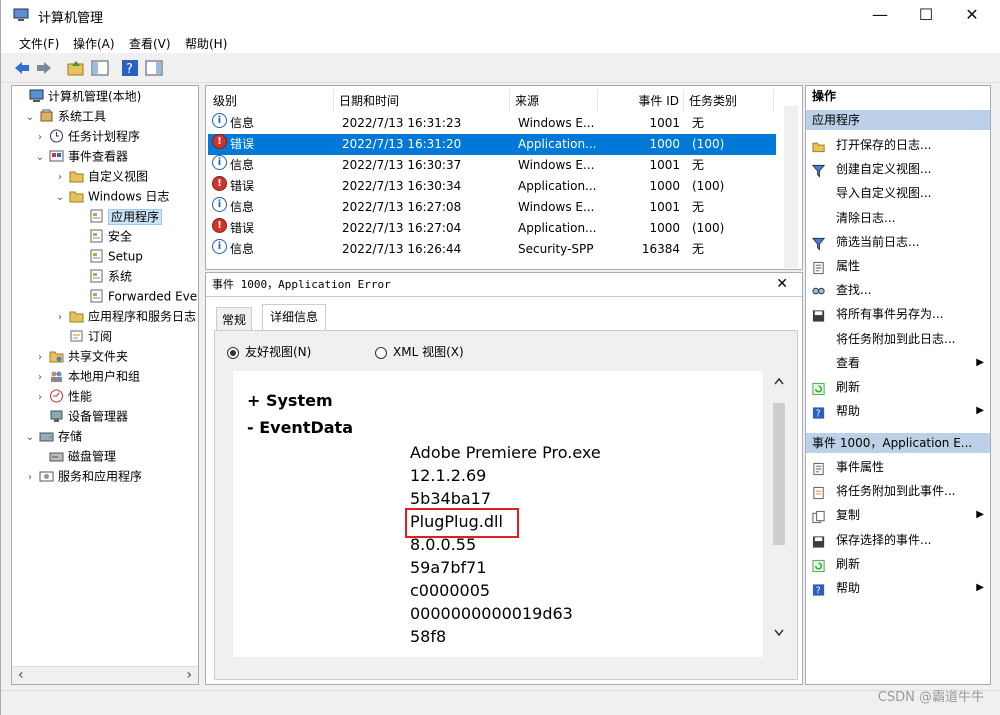  Describe the element at coordinates (641, 101) in the screenshot. I see `column-header-event-id: 事件 ID` at that location.